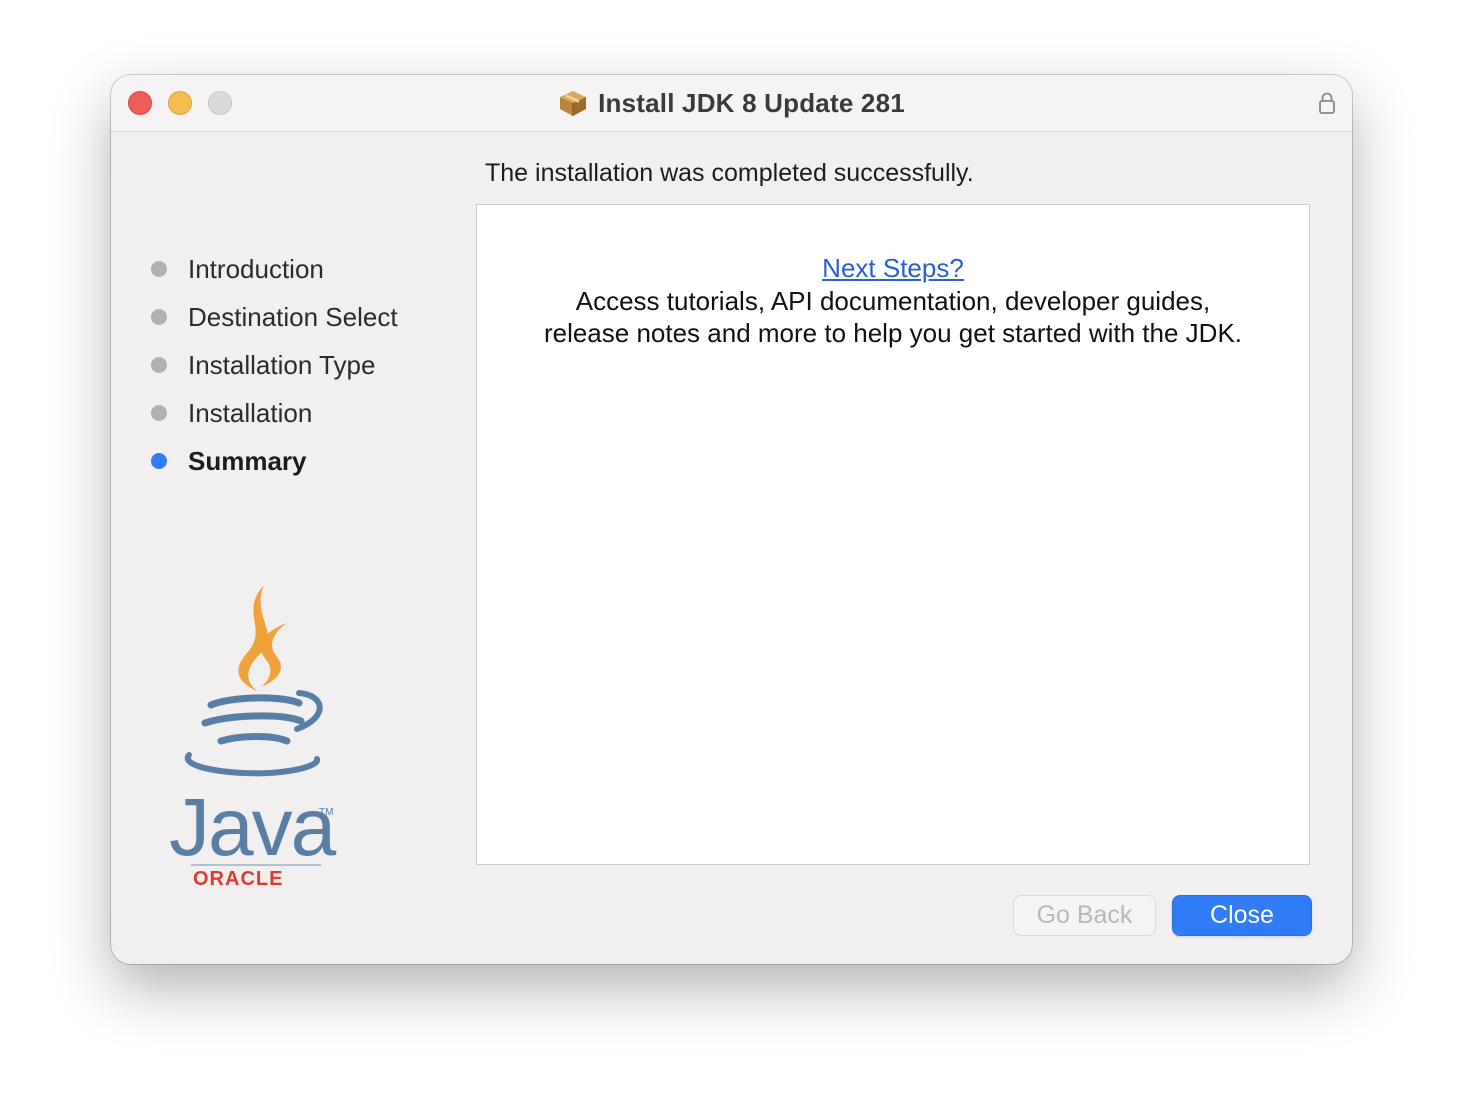 The height and width of the screenshot is (1112, 1464). Describe the element at coordinates (238, 879) in the screenshot. I see `oracle-wordmark: ORACLE` at that location.